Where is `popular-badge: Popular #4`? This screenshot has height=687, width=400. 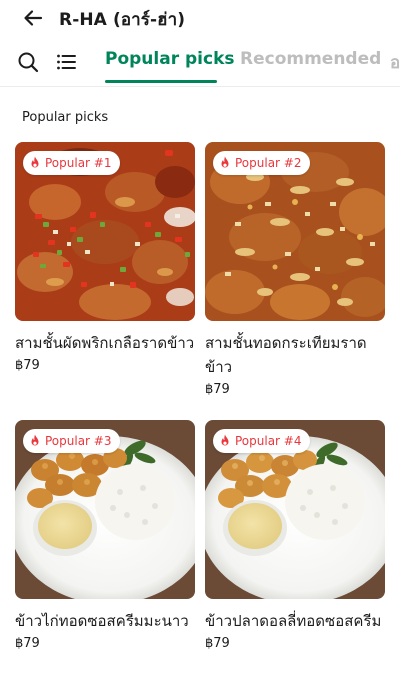
popular-badge: Popular #4 is located at coordinates (261, 441).